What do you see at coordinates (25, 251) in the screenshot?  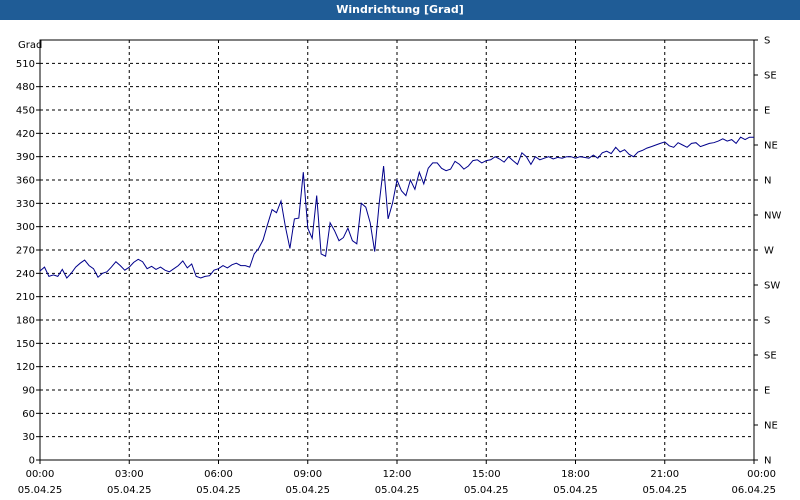 I see `y-tick-label: 270` at bounding box center [25, 251].